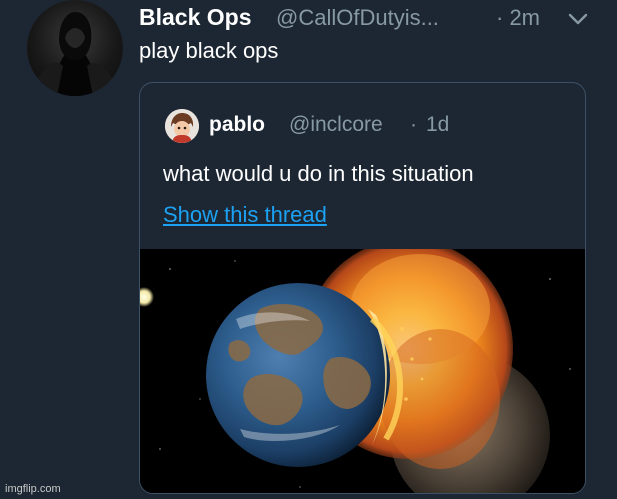  I want to click on cartoon-avatar-icon, so click(182, 126).